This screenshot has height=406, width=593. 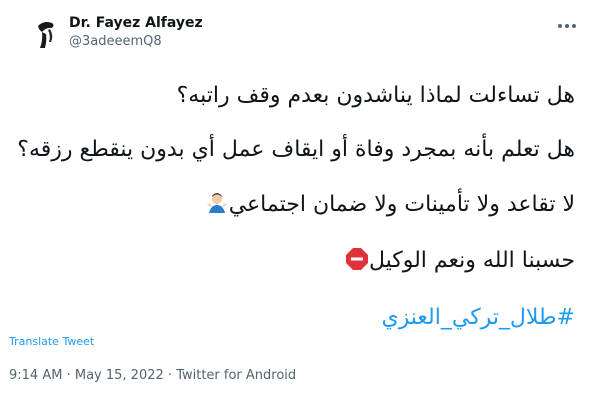 I want to click on author-handle: @3adeeemQ8, so click(x=136, y=42).